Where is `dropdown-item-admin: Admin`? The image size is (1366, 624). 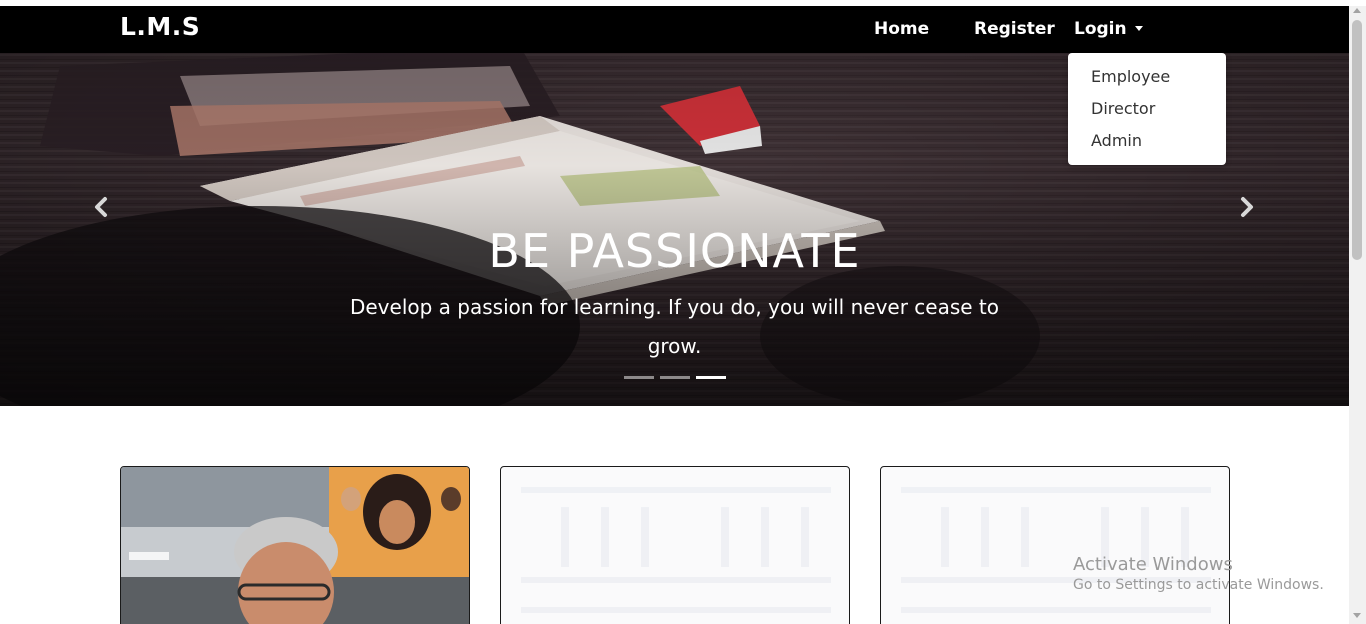 dropdown-item-admin: Admin is located at coordinates (1116, 140).